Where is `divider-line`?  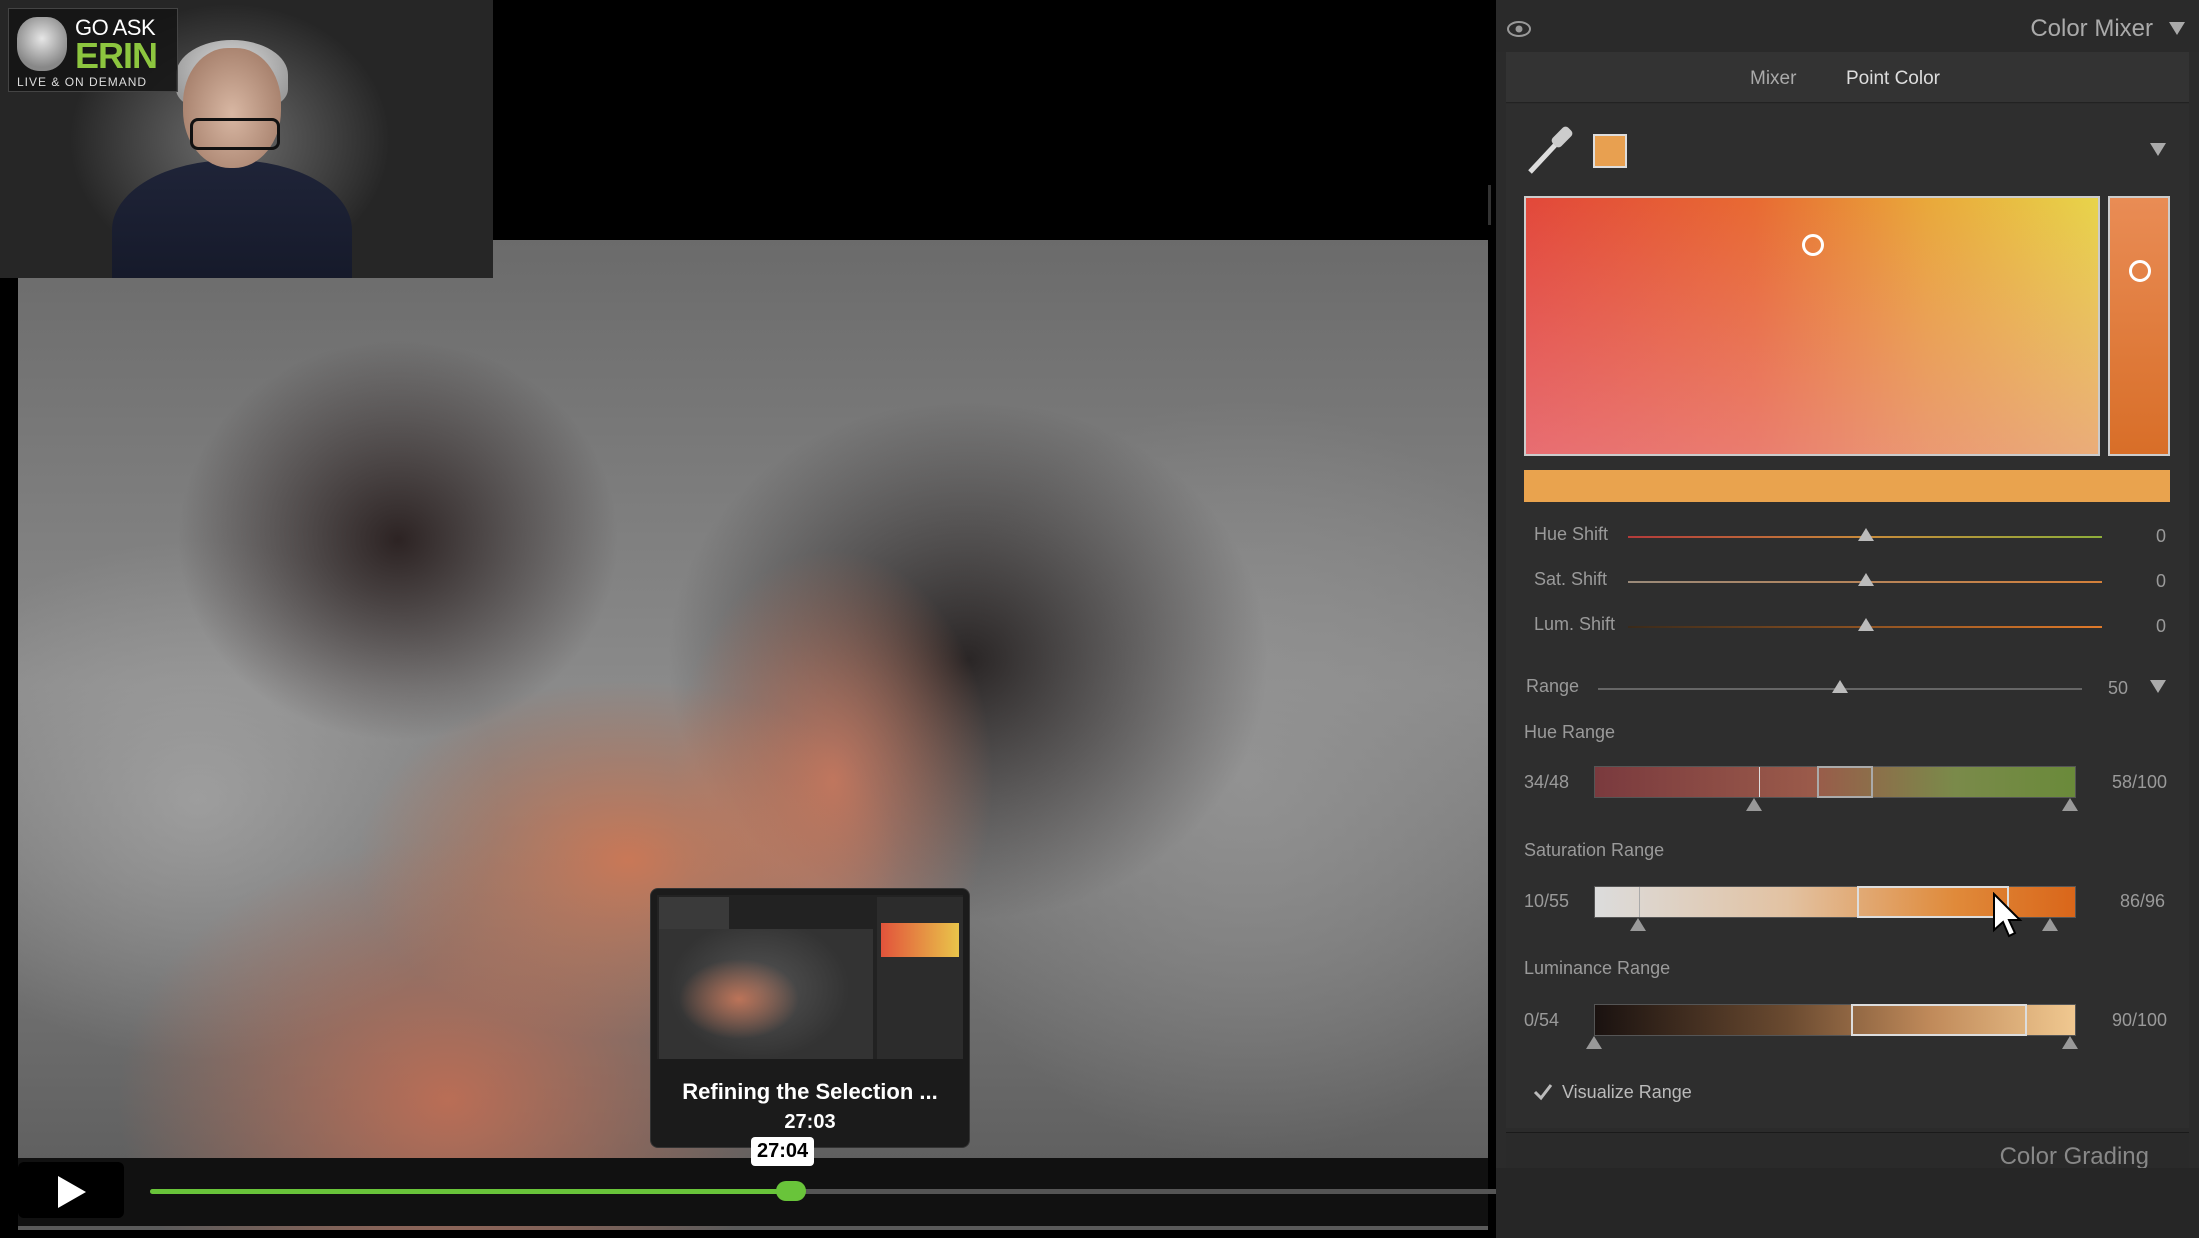 divider-line is located at coordinates (1489, 205).